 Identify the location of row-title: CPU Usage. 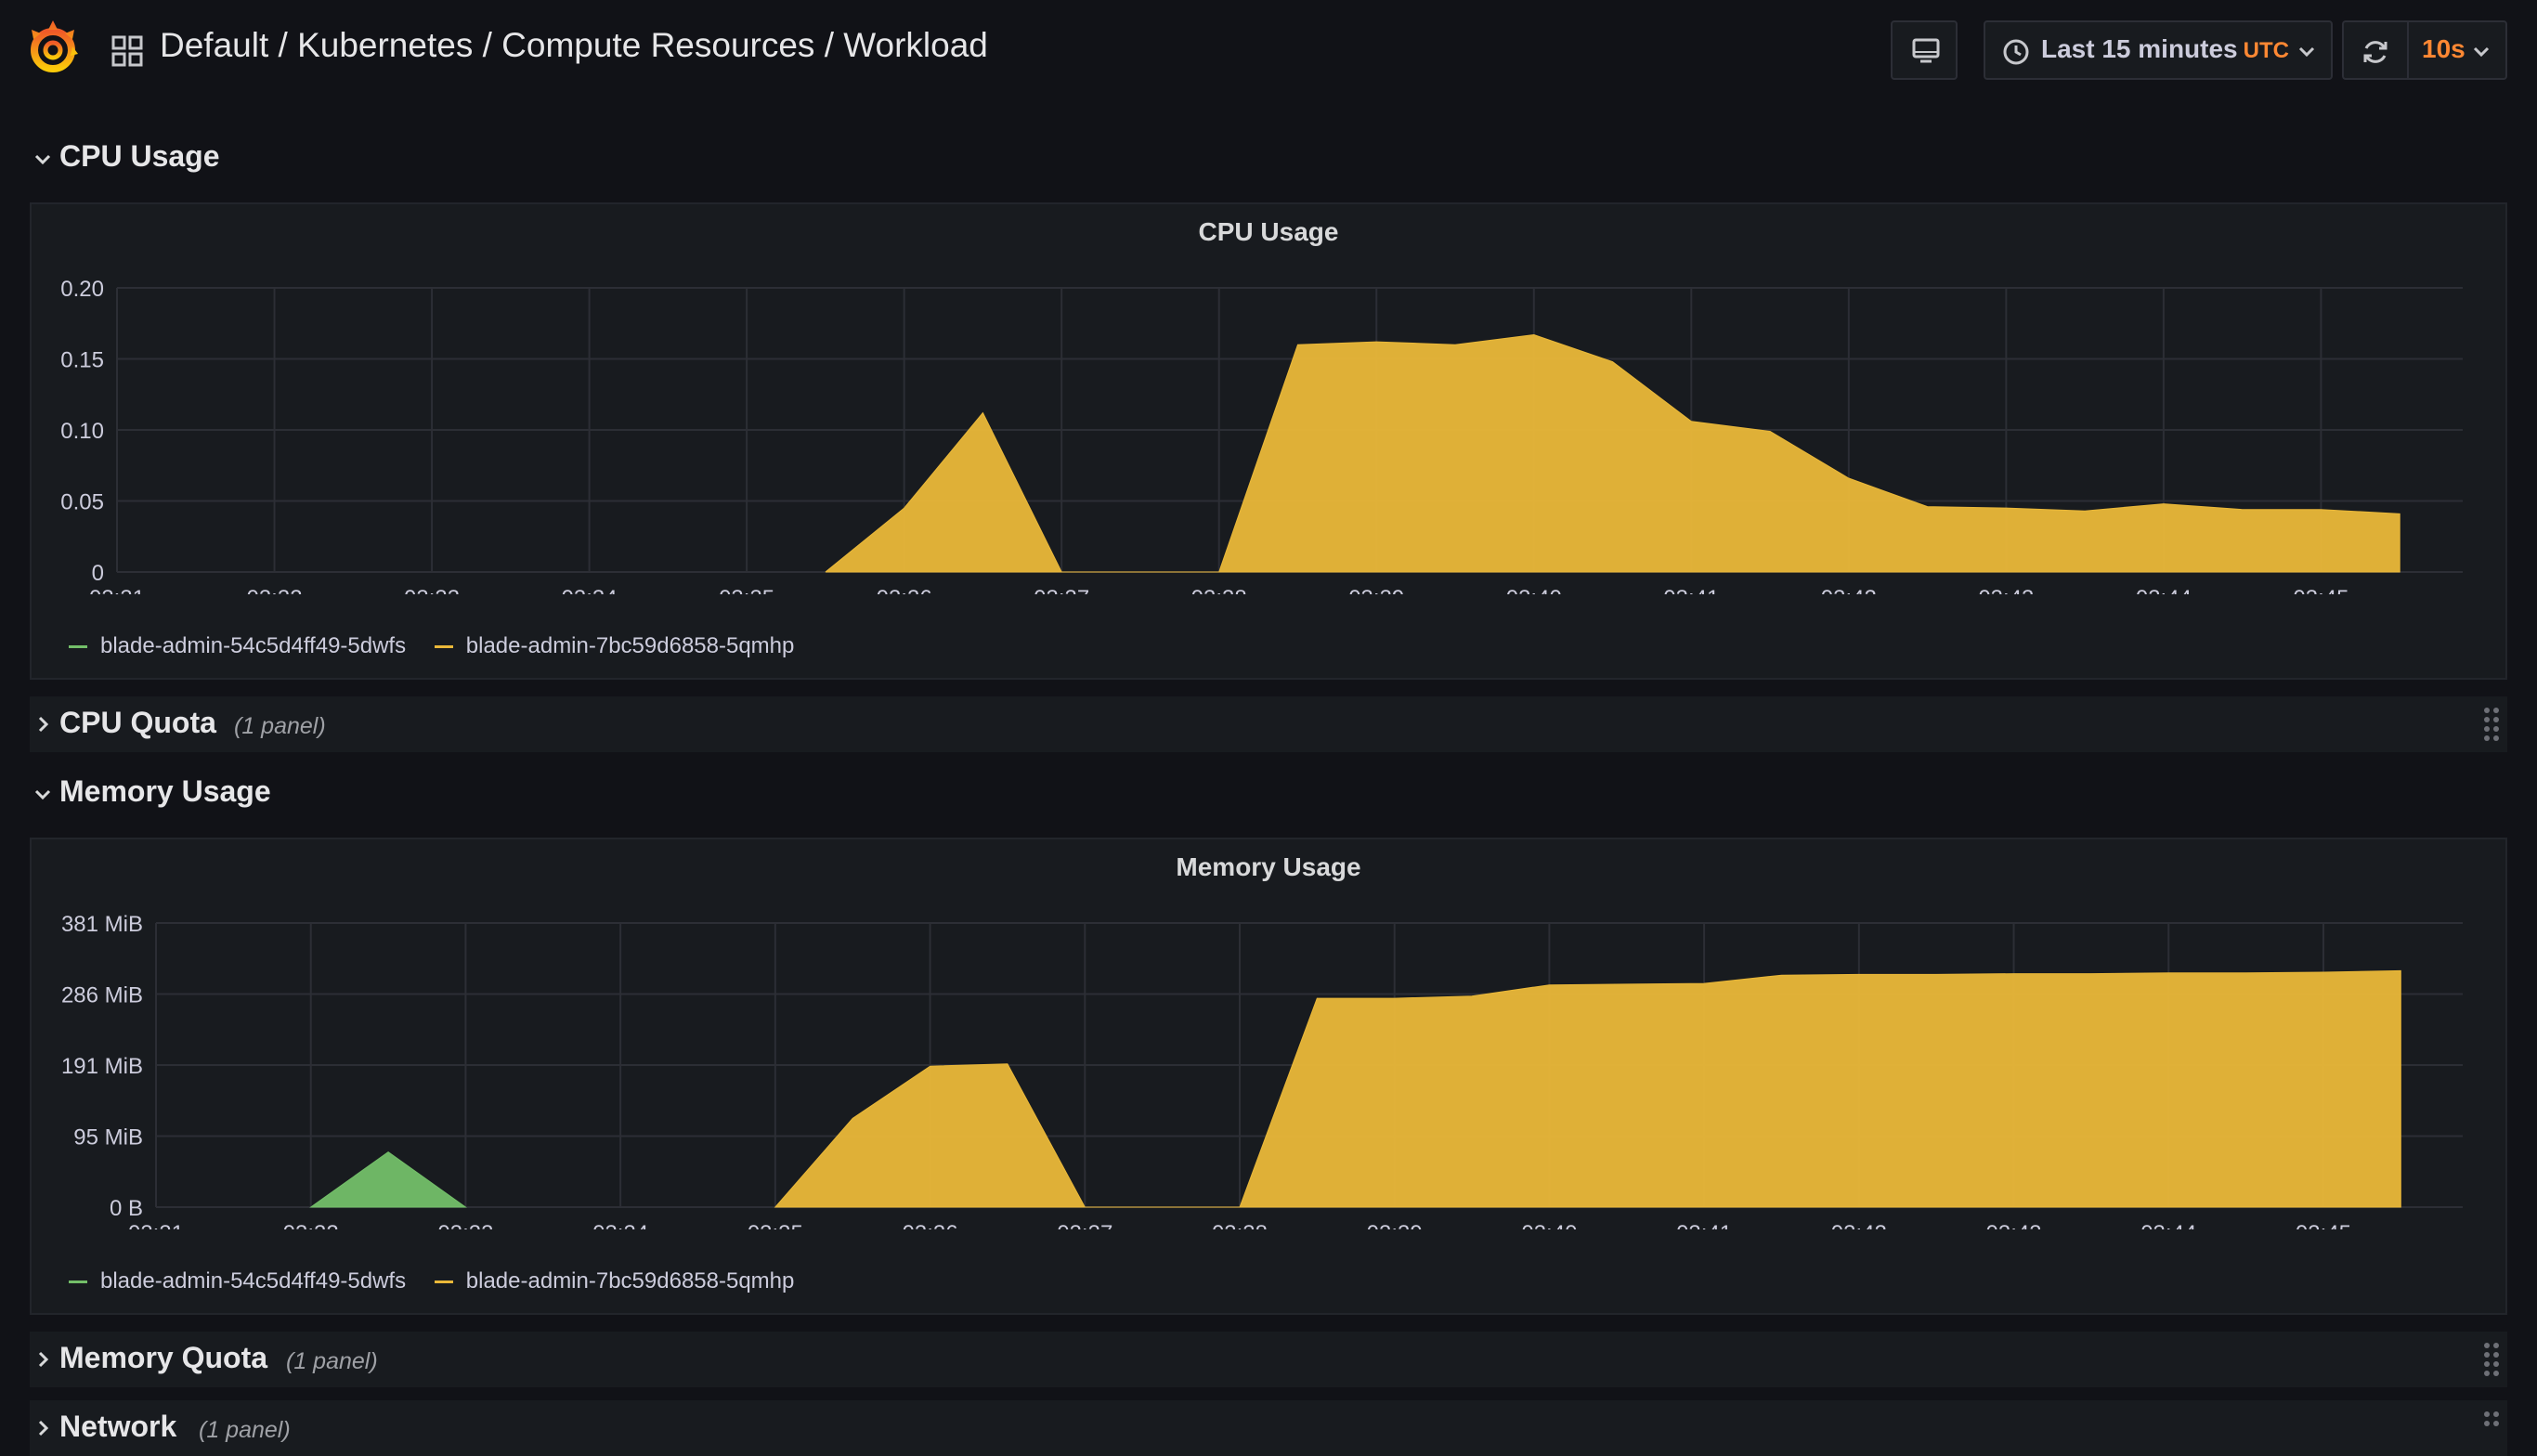
(139, 156).